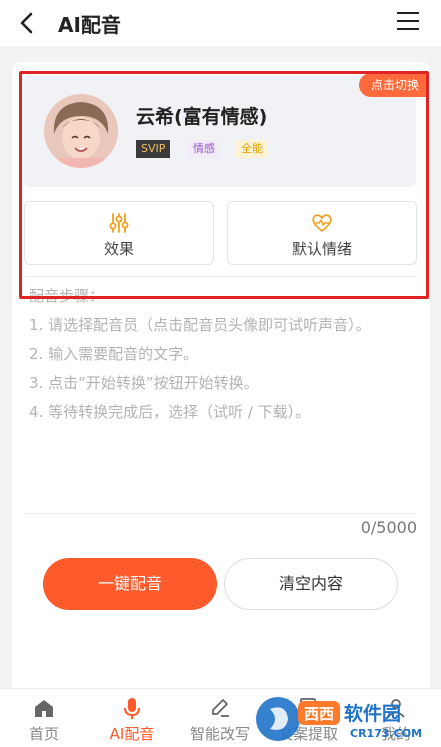 This screenshot has height=747, width=441. I want to click on app-header: AI配音, so click(220, 23).